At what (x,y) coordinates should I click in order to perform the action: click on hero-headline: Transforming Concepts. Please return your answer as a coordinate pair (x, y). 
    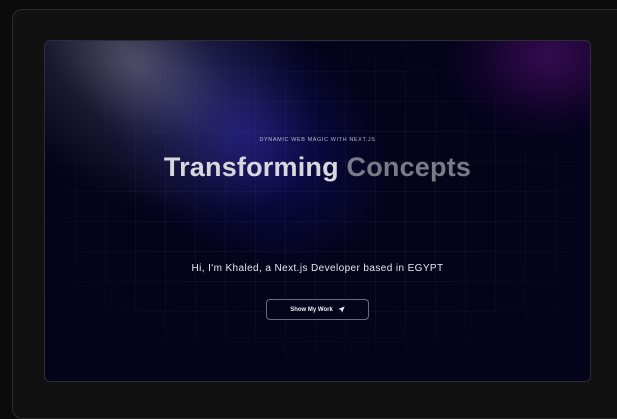
    Looking at the image, I should click on (317, 167).